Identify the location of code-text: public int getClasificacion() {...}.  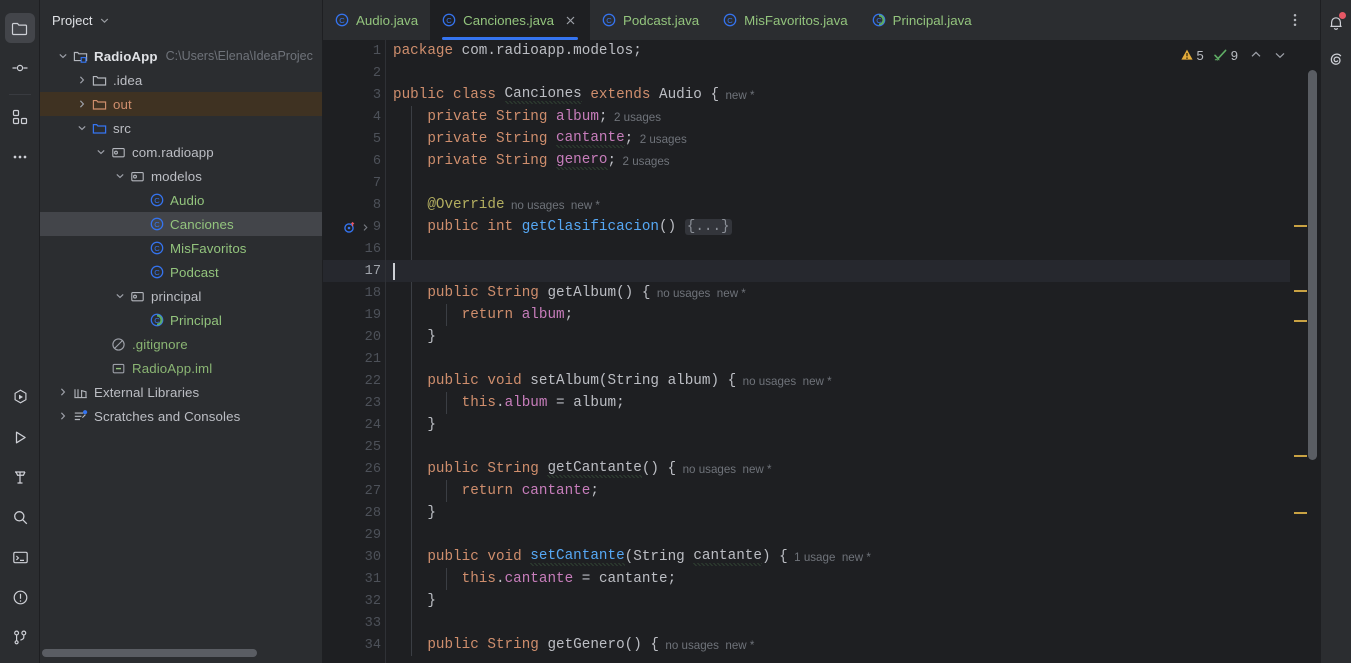
(558, 227).